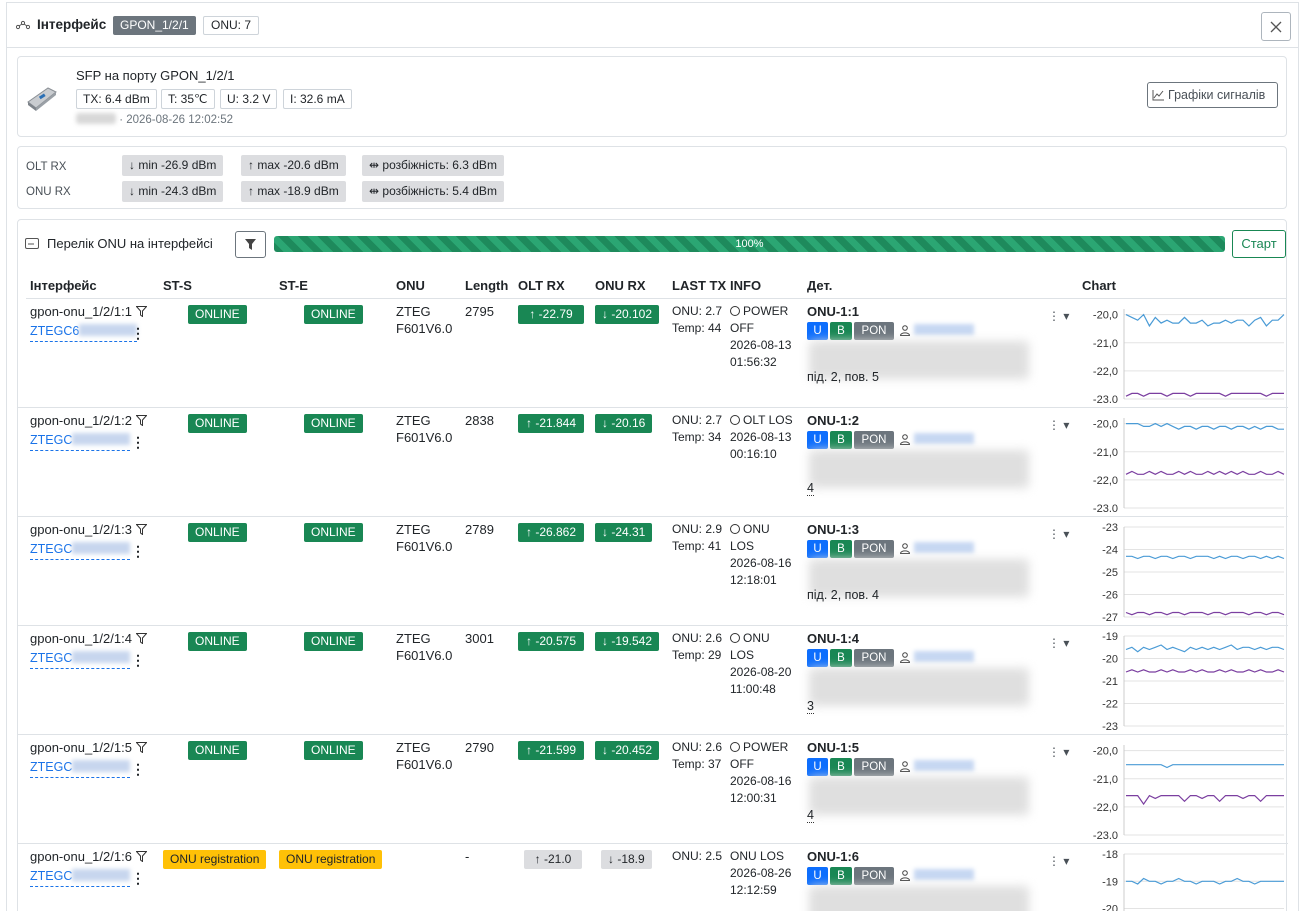 The image size is (1305, 911). Describe the element at coordinates (551, 750) in the screenshot. I see `olt-rx-badge: ↑ -21.599` at that location.